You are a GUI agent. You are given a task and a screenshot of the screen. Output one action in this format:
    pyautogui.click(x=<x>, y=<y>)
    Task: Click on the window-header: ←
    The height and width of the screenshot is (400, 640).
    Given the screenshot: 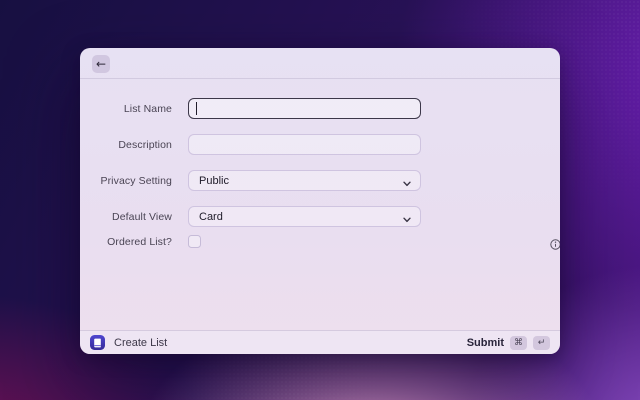 What is the action you would take?
    pyautogui.click(x=320, y=63)
    